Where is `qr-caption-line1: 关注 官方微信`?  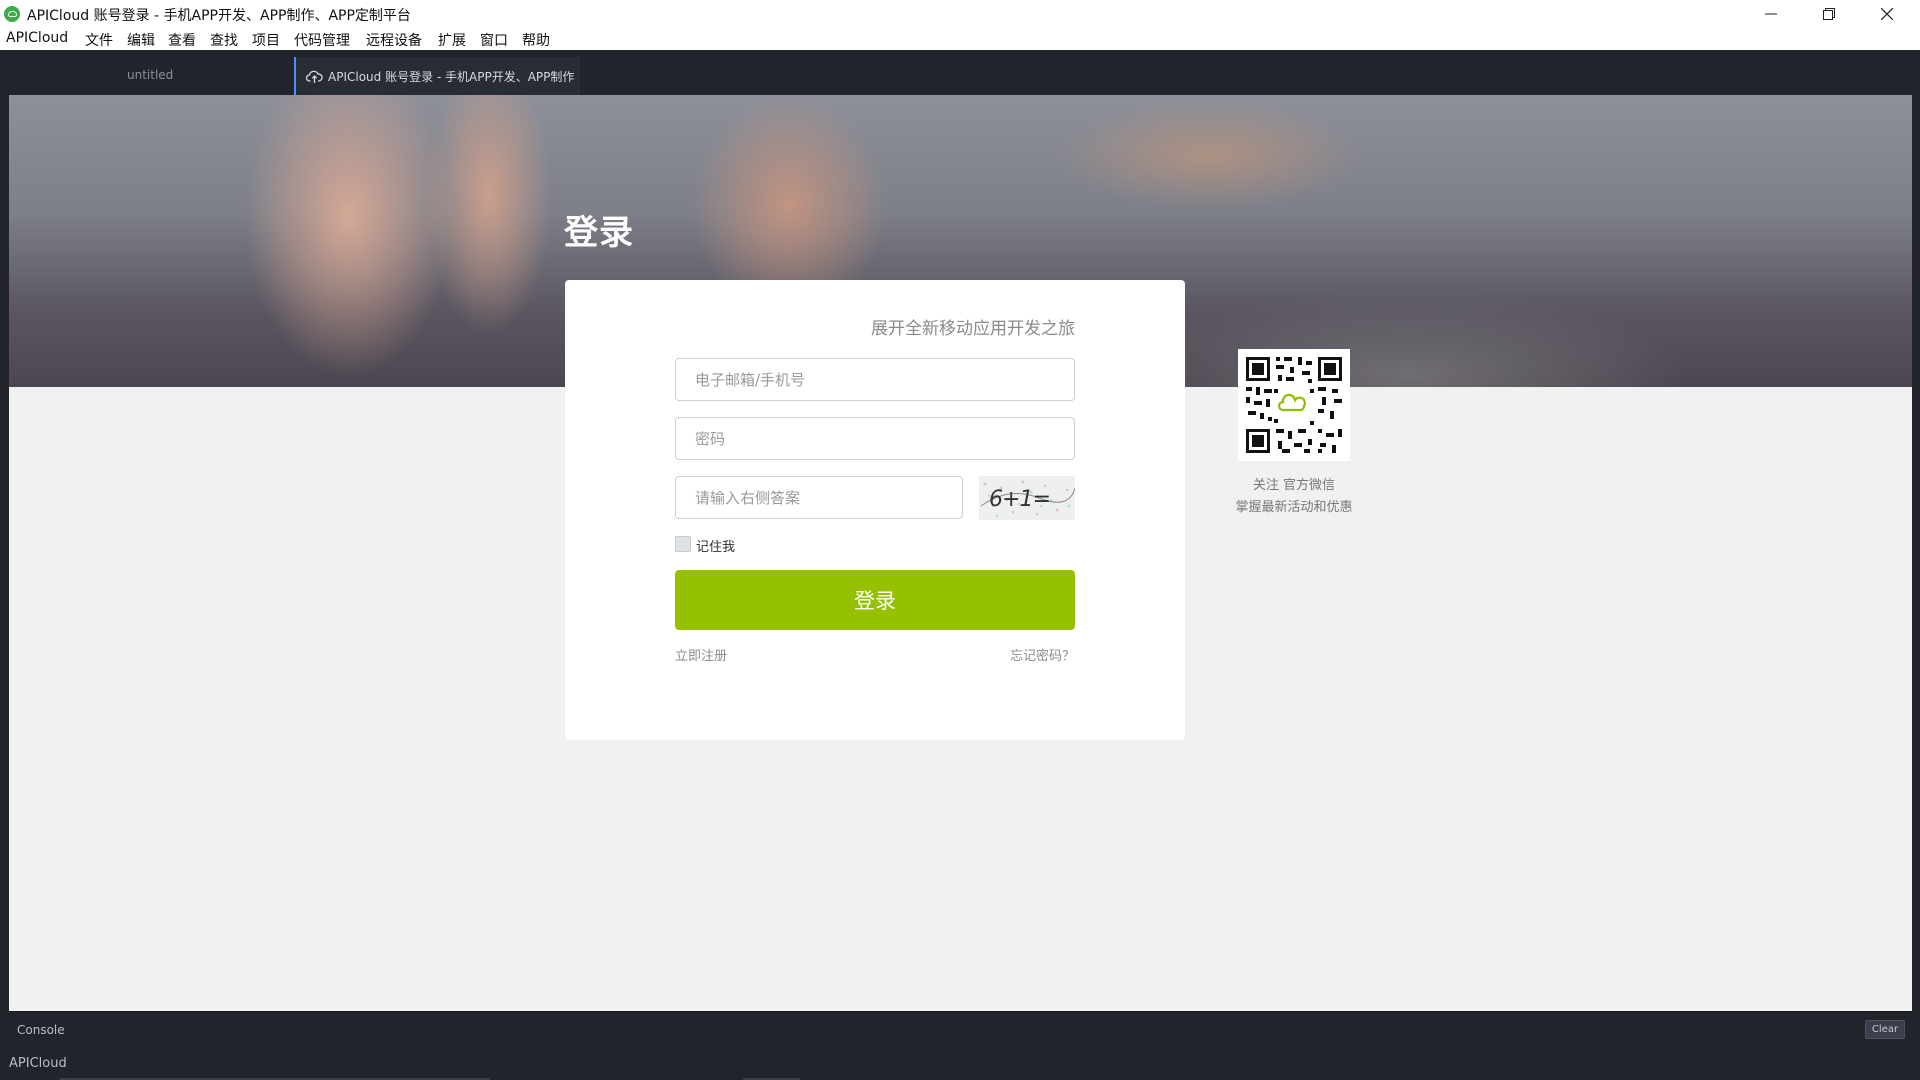
qr-caption-line1: 关注 官方微信 is located at coordinates (1294, 485).